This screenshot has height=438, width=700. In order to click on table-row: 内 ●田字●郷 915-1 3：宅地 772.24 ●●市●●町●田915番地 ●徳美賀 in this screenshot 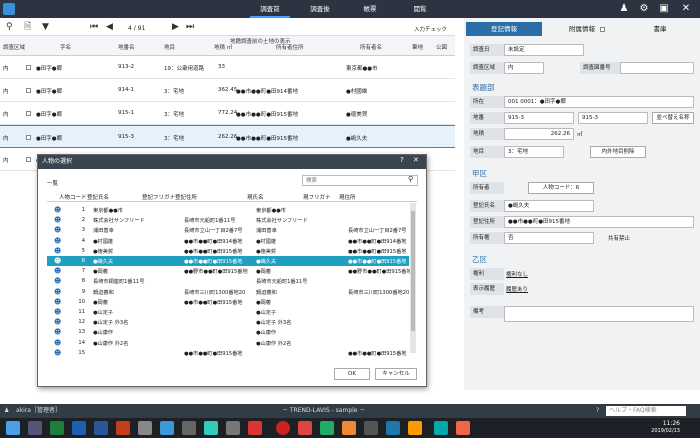, I will do `click(227, 113)`.